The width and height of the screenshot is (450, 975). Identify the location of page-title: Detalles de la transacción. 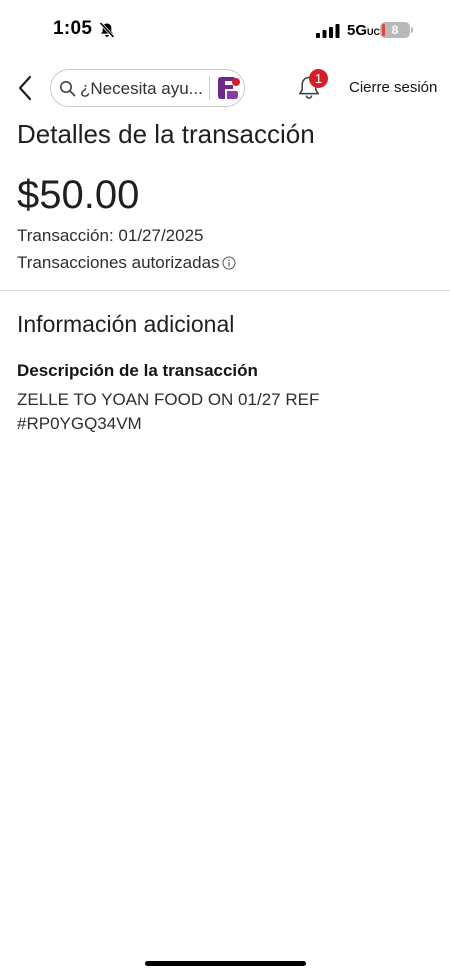
(166, 134).